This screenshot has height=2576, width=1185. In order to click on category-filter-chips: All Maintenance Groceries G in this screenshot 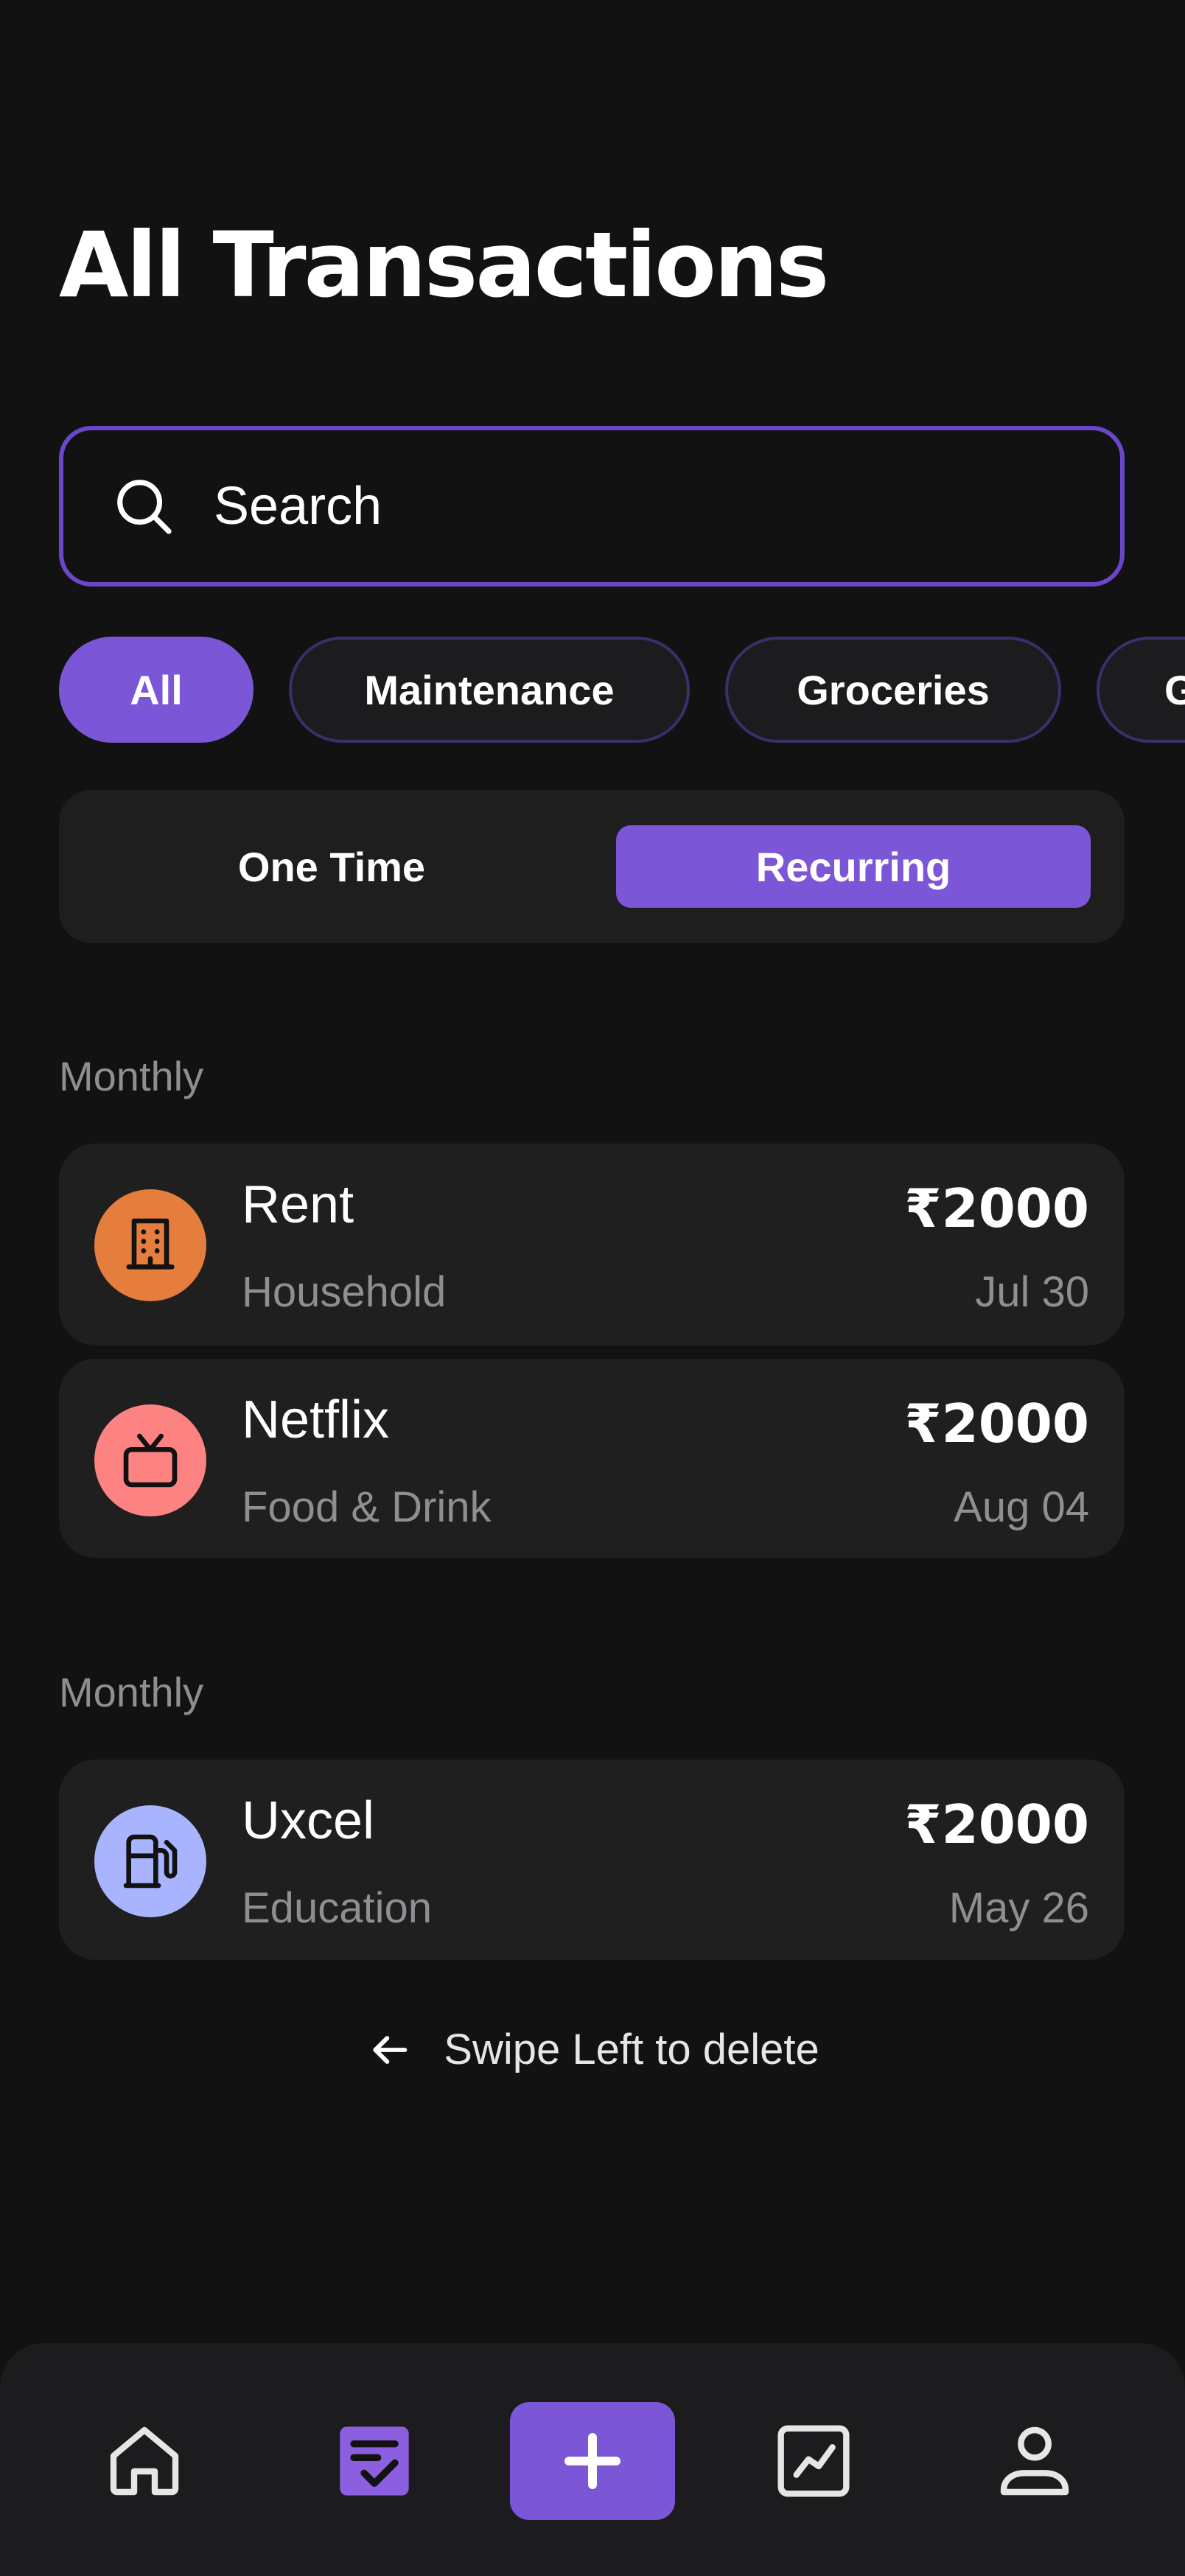, I will do `click(622, 690)`.